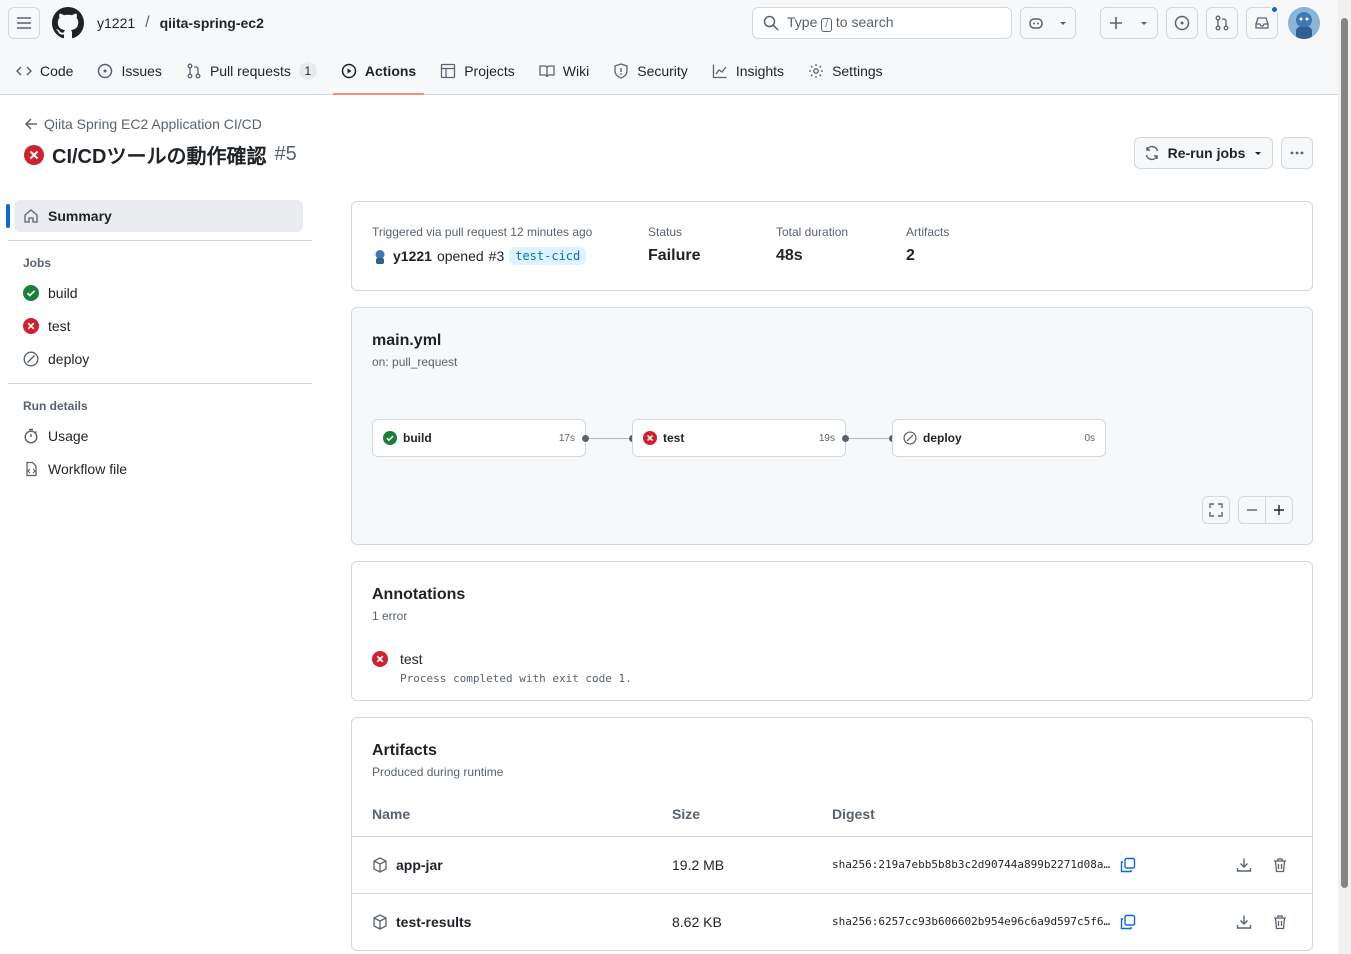 The height and width of the screenshot is (954, 1351). Describe the element at coordinates (153, 124) in the screenshot. I see `workflow-name: Qiita Spring EC2 Application CI/CD` at that location.